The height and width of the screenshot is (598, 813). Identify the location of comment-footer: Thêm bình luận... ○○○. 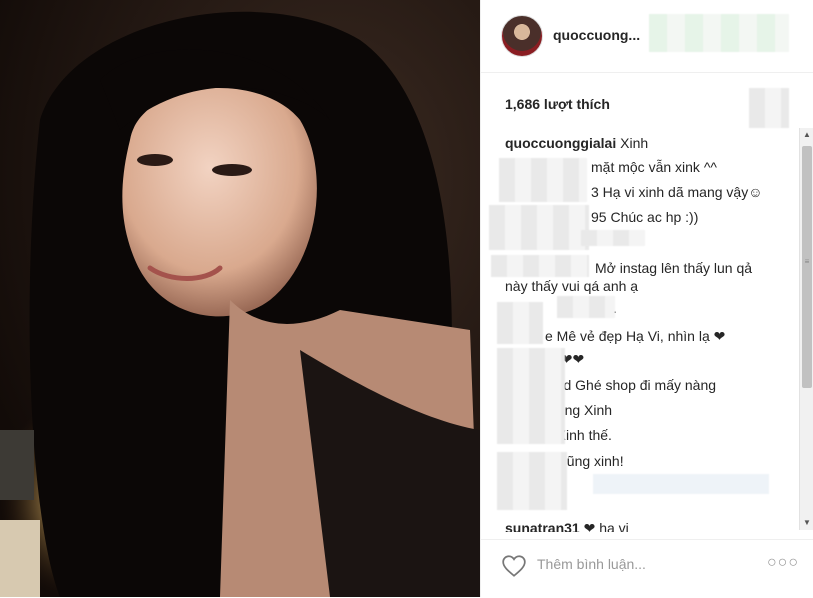
(647, 568).